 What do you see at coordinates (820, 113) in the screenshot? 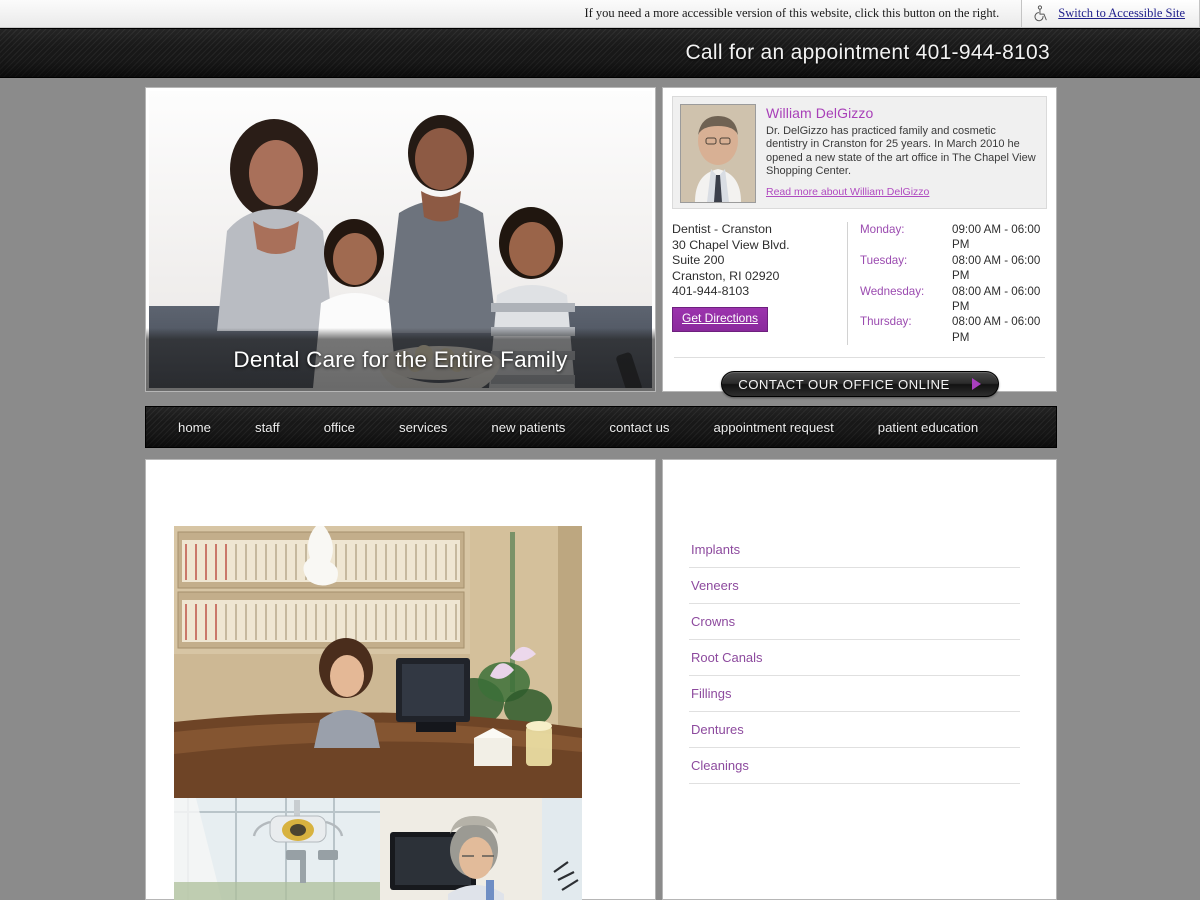
I see `doctor-name: William DelGizzo` at bounding box center [820, 113].